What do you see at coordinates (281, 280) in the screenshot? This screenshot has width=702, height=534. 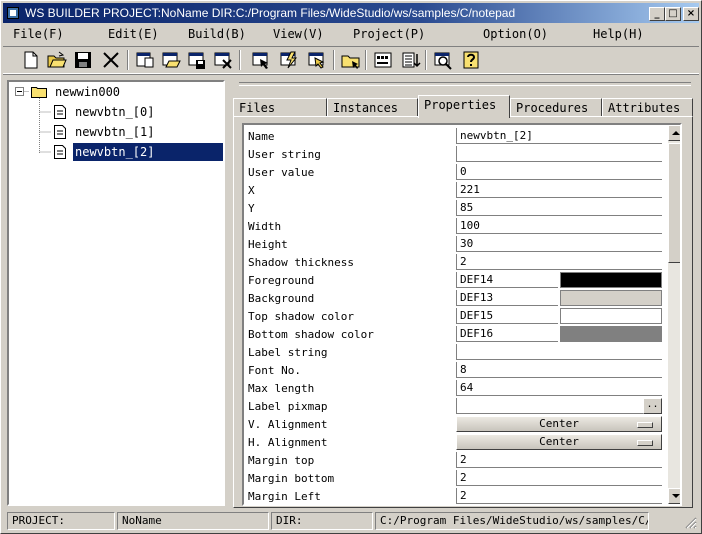 I see `property-label: Foreground` at bounding box center [281, 280].